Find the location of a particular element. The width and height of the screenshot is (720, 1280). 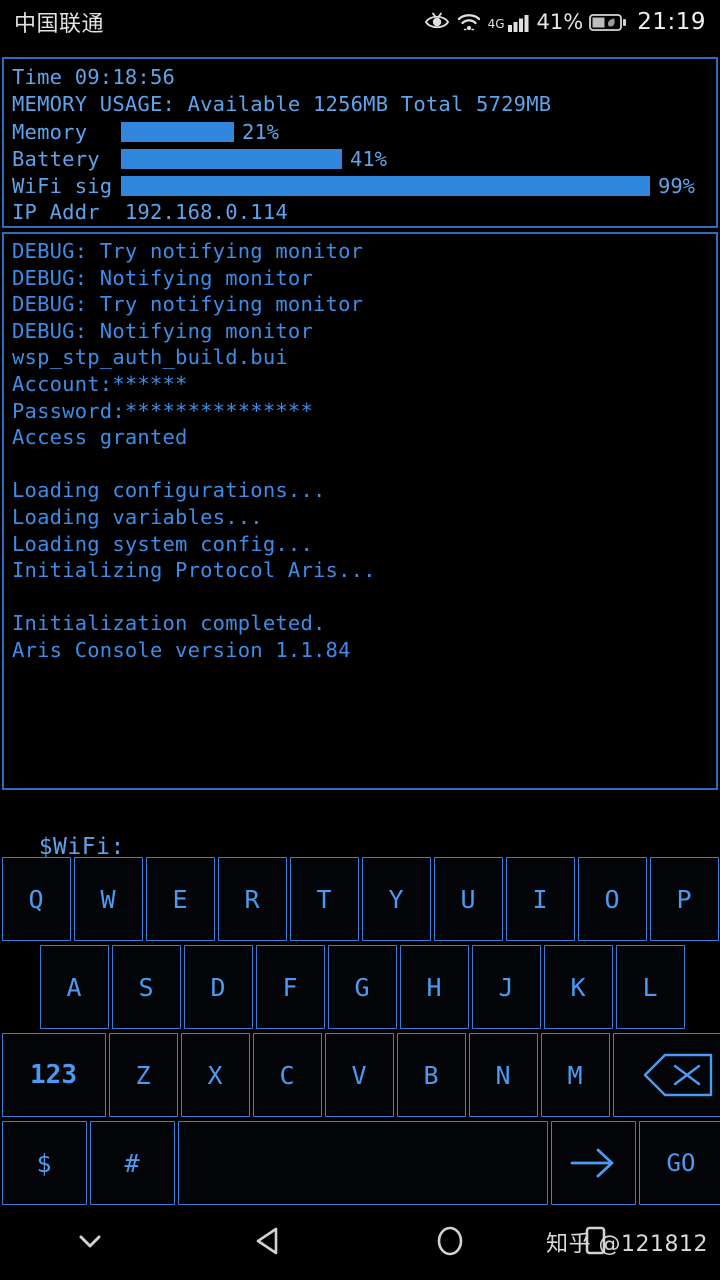

battery-bar-percent: 41% is located at coordinates (369, 158).